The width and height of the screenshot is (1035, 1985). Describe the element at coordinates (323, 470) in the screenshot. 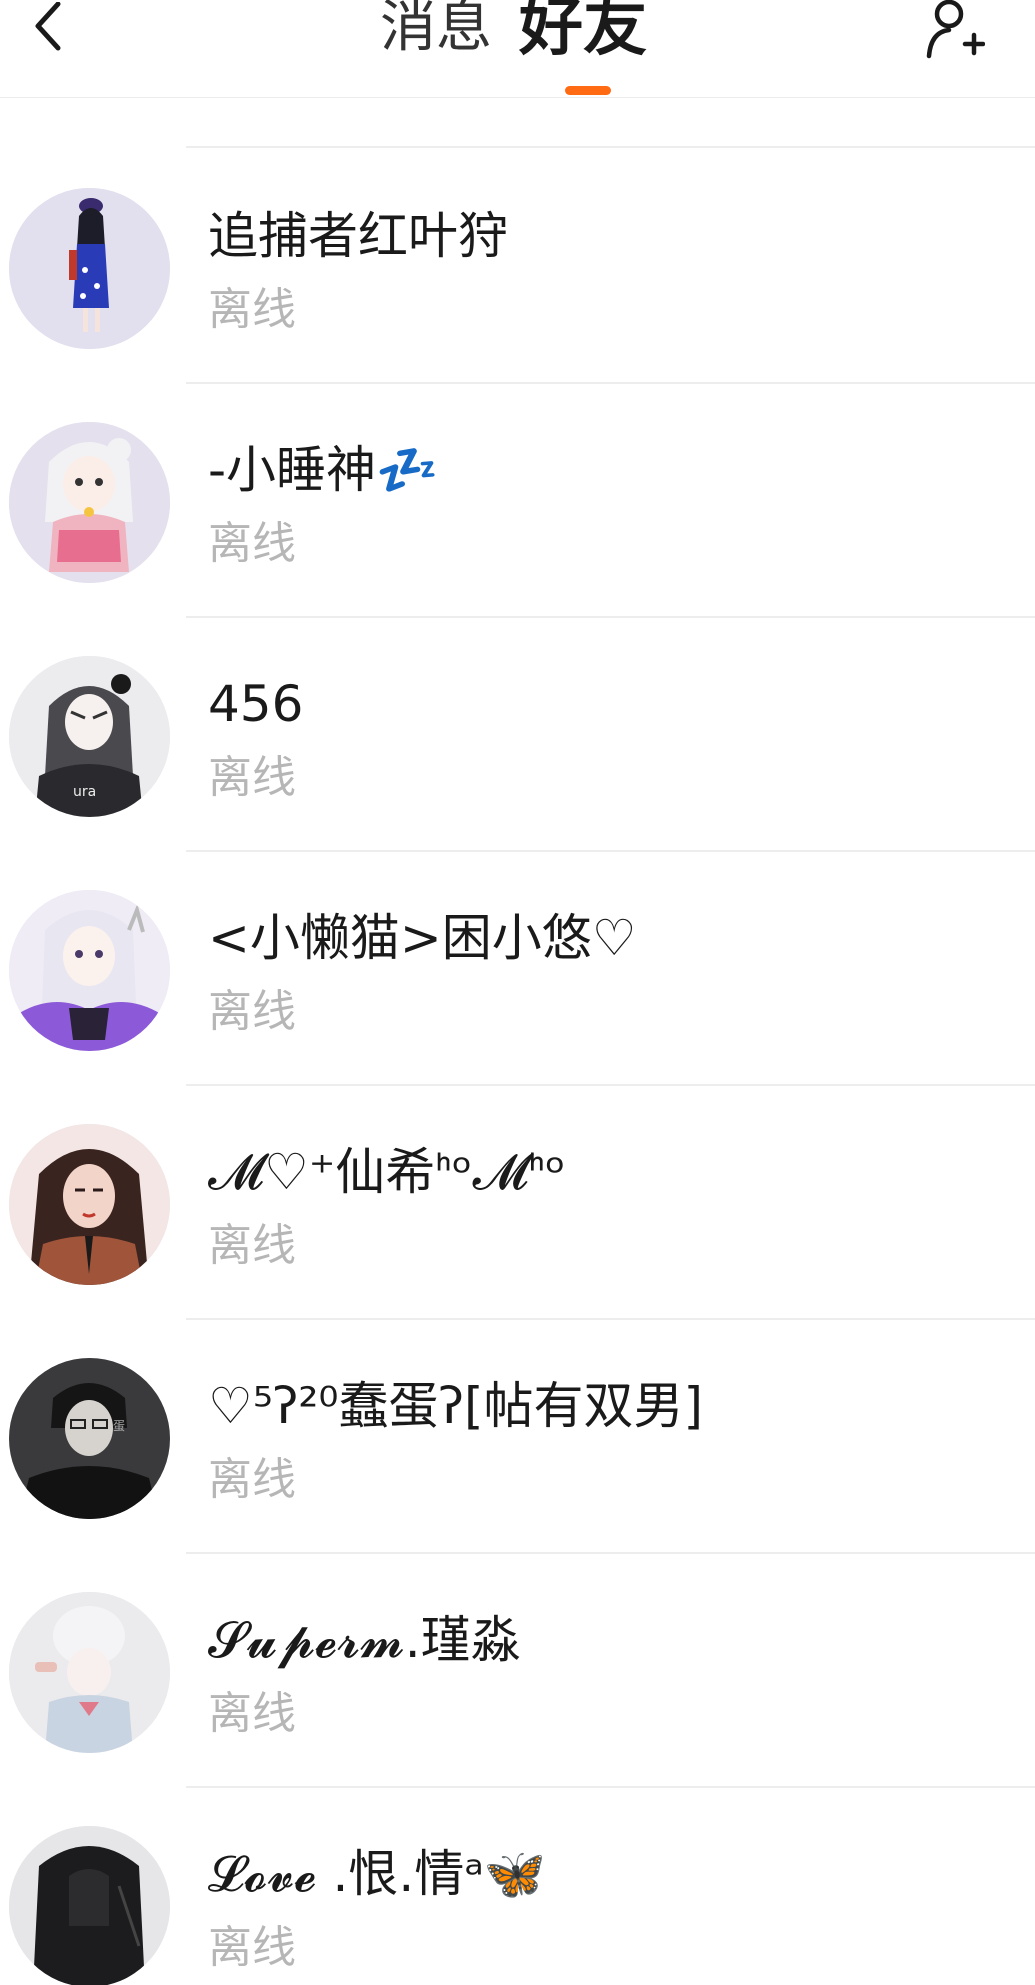

I see `friend-name: -小睡神💤` at that location.